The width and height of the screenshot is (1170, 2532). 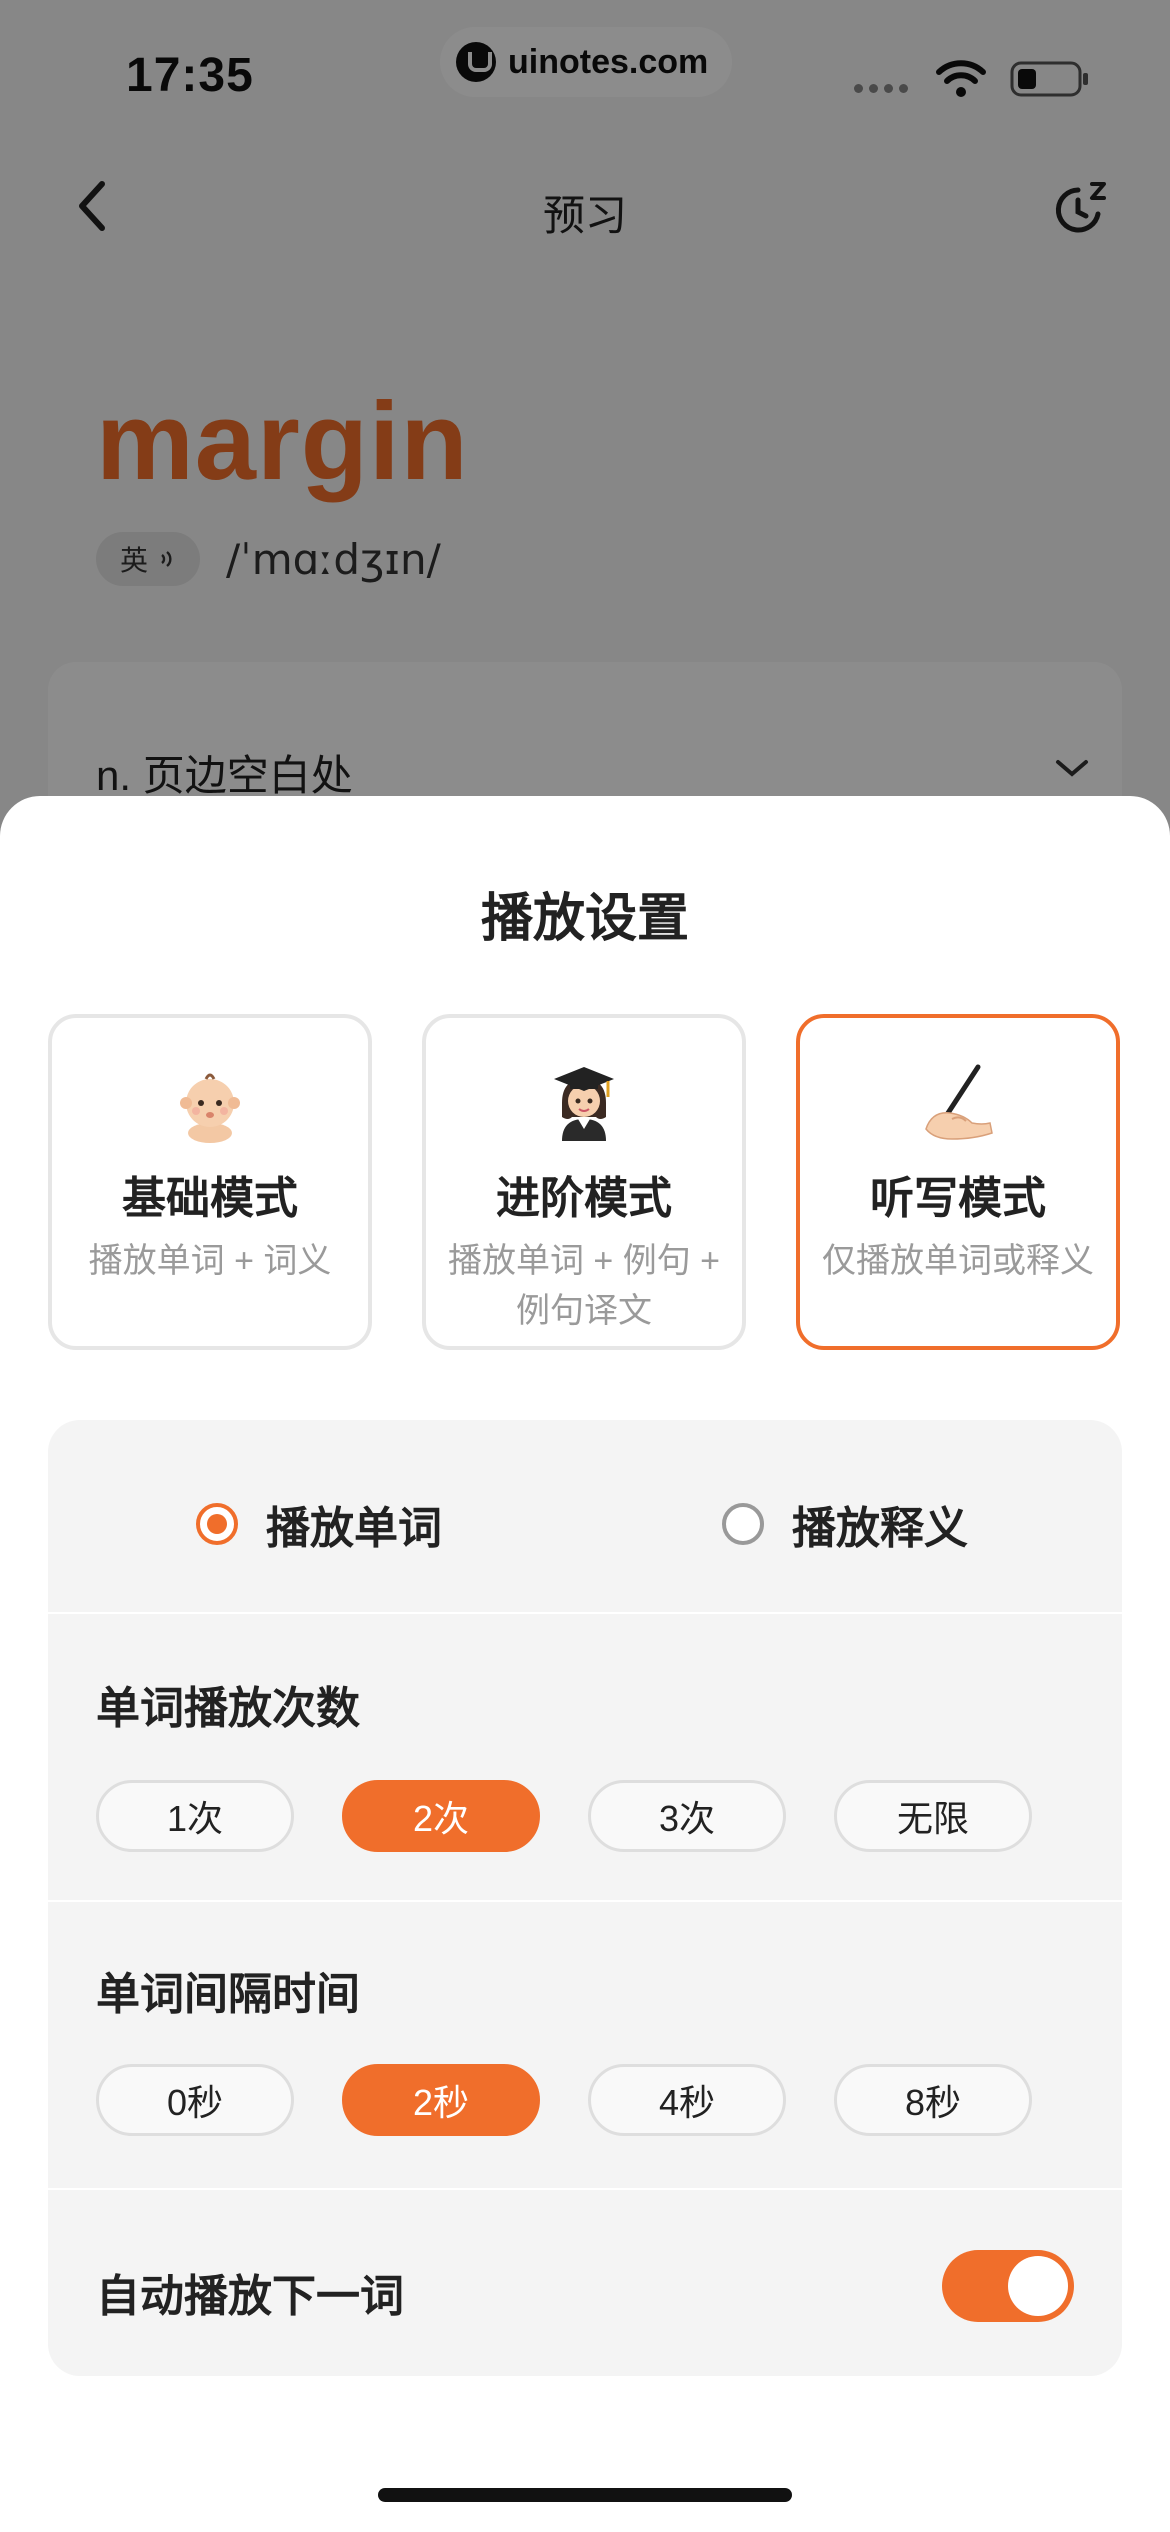 I want to click on mode-name: 进阶模式, so click(x=584, y=1198).